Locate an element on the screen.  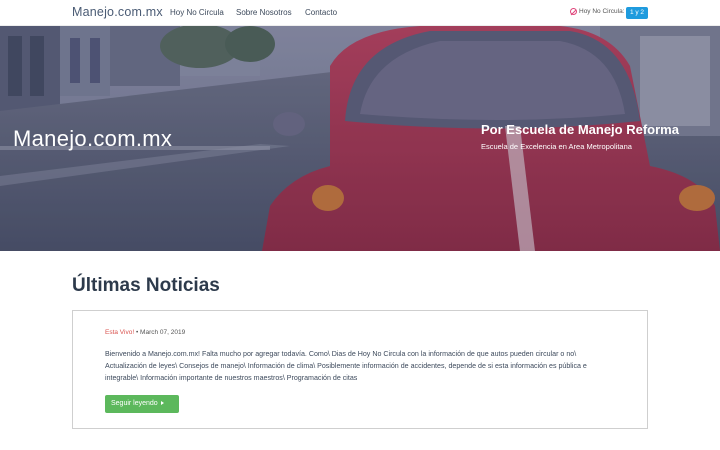
nav-sobre-nosotros: Sobre Nosotros is located at coordinates (264, 12).